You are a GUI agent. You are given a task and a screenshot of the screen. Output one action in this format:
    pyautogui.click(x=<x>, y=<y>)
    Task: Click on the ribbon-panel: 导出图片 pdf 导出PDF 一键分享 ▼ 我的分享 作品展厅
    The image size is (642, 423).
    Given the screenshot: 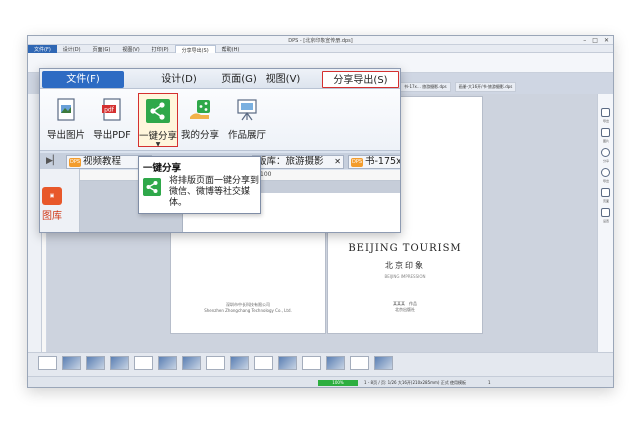 What is the action you would take?
    pyautogui.click(x=220, y=120)
    